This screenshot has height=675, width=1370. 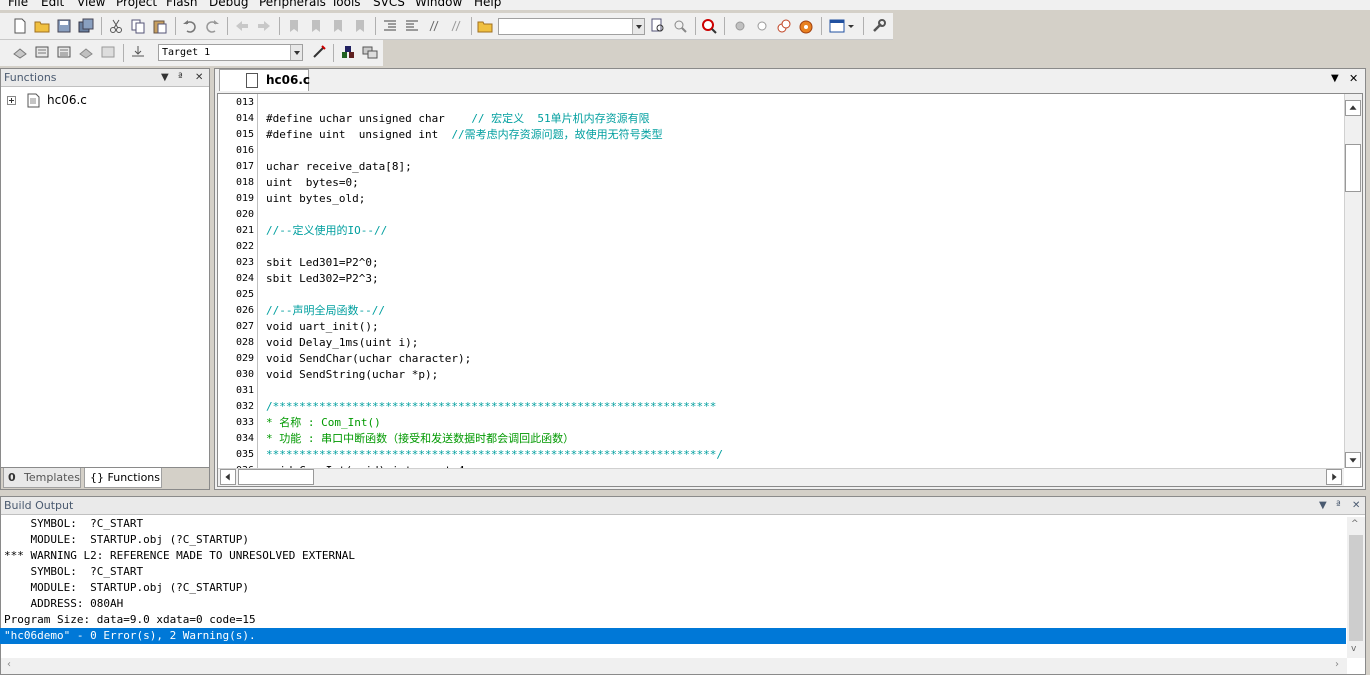 What do you see at coordinates (348, 52) in the screenshot?
I see `manage-project-icon` at bounding box center [348, 52].